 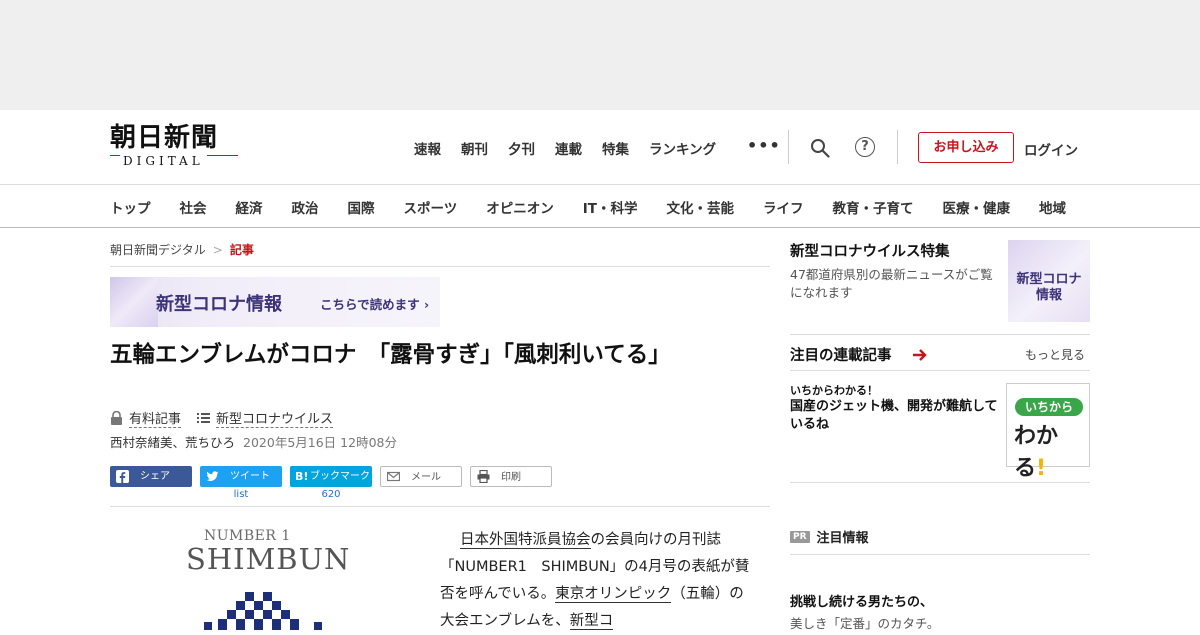 I want to click on topnav-item-sokuho: 速報, so click(x=427, y=148).